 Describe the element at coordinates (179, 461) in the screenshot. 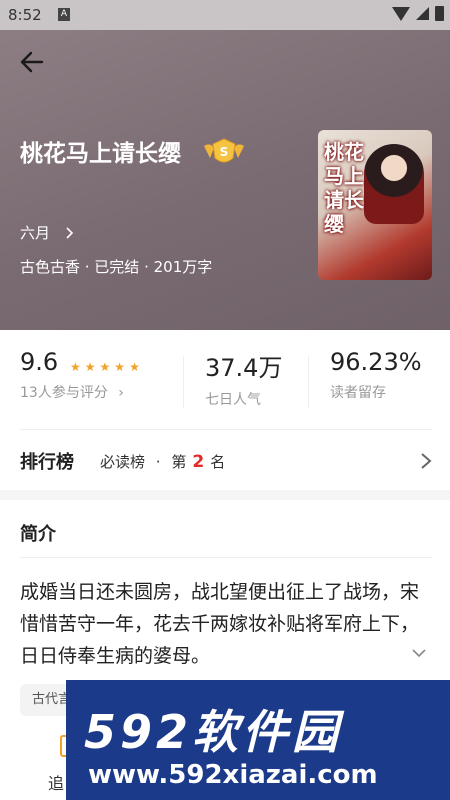

I see `ranking-prefix: 第` at that location.